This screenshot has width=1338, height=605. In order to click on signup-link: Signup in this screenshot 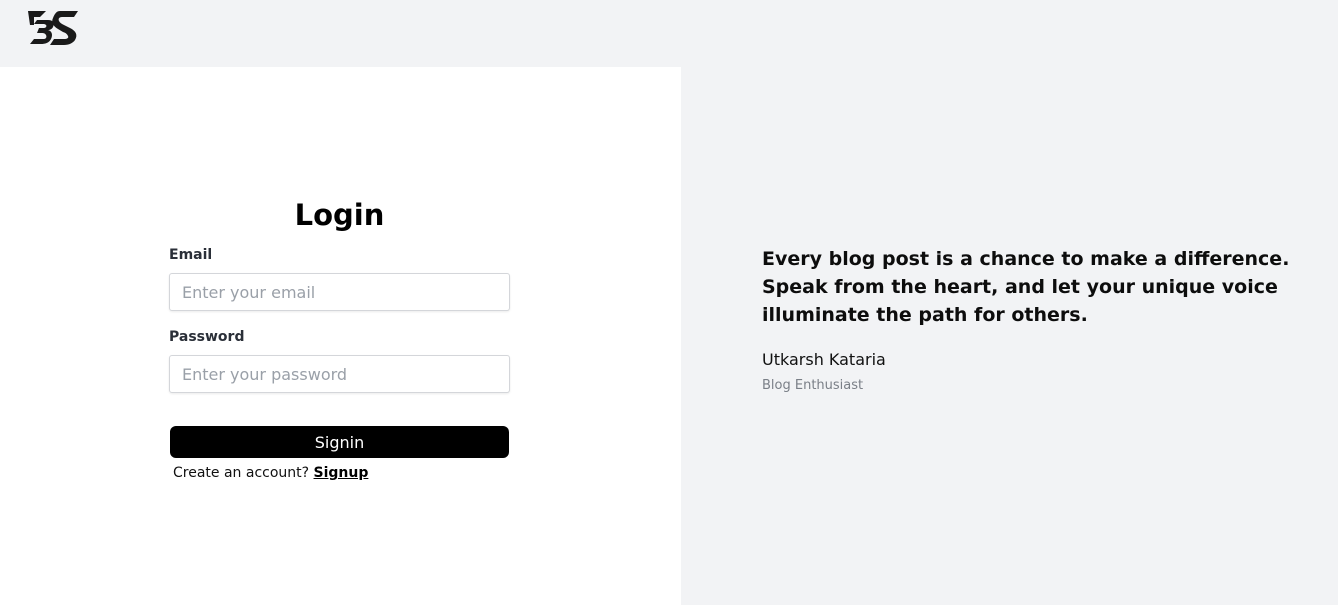, I will do `click(341, 473)`.